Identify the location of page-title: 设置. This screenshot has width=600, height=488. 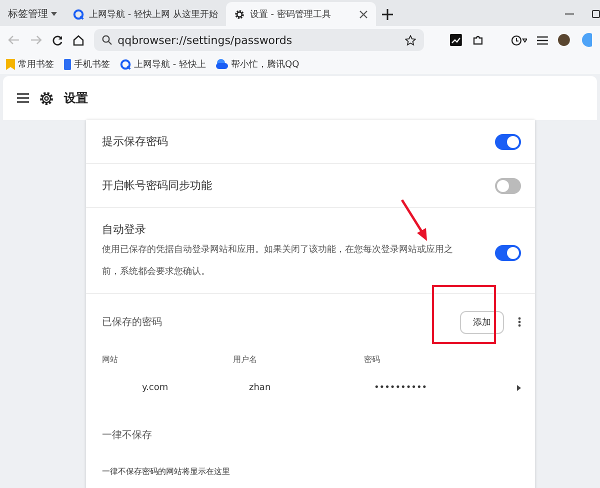
(76, 98).